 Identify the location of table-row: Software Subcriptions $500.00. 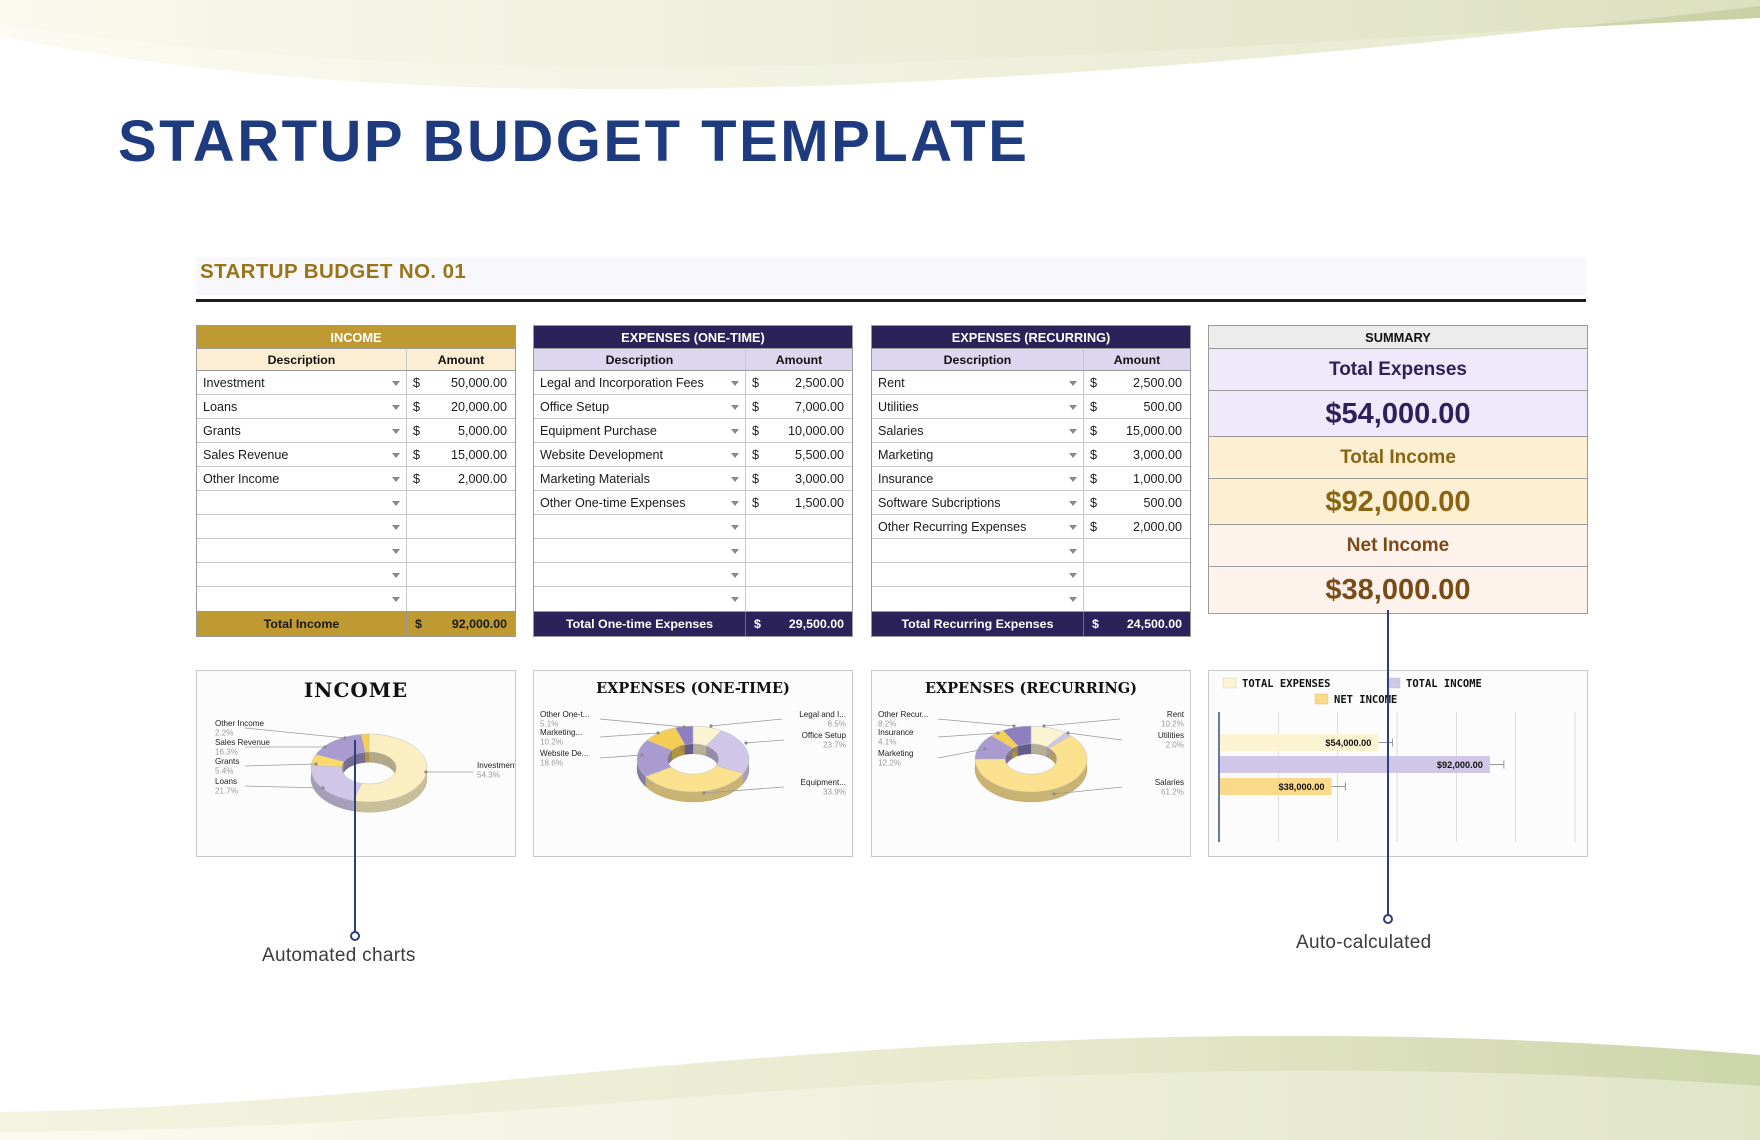
(1031, 503).